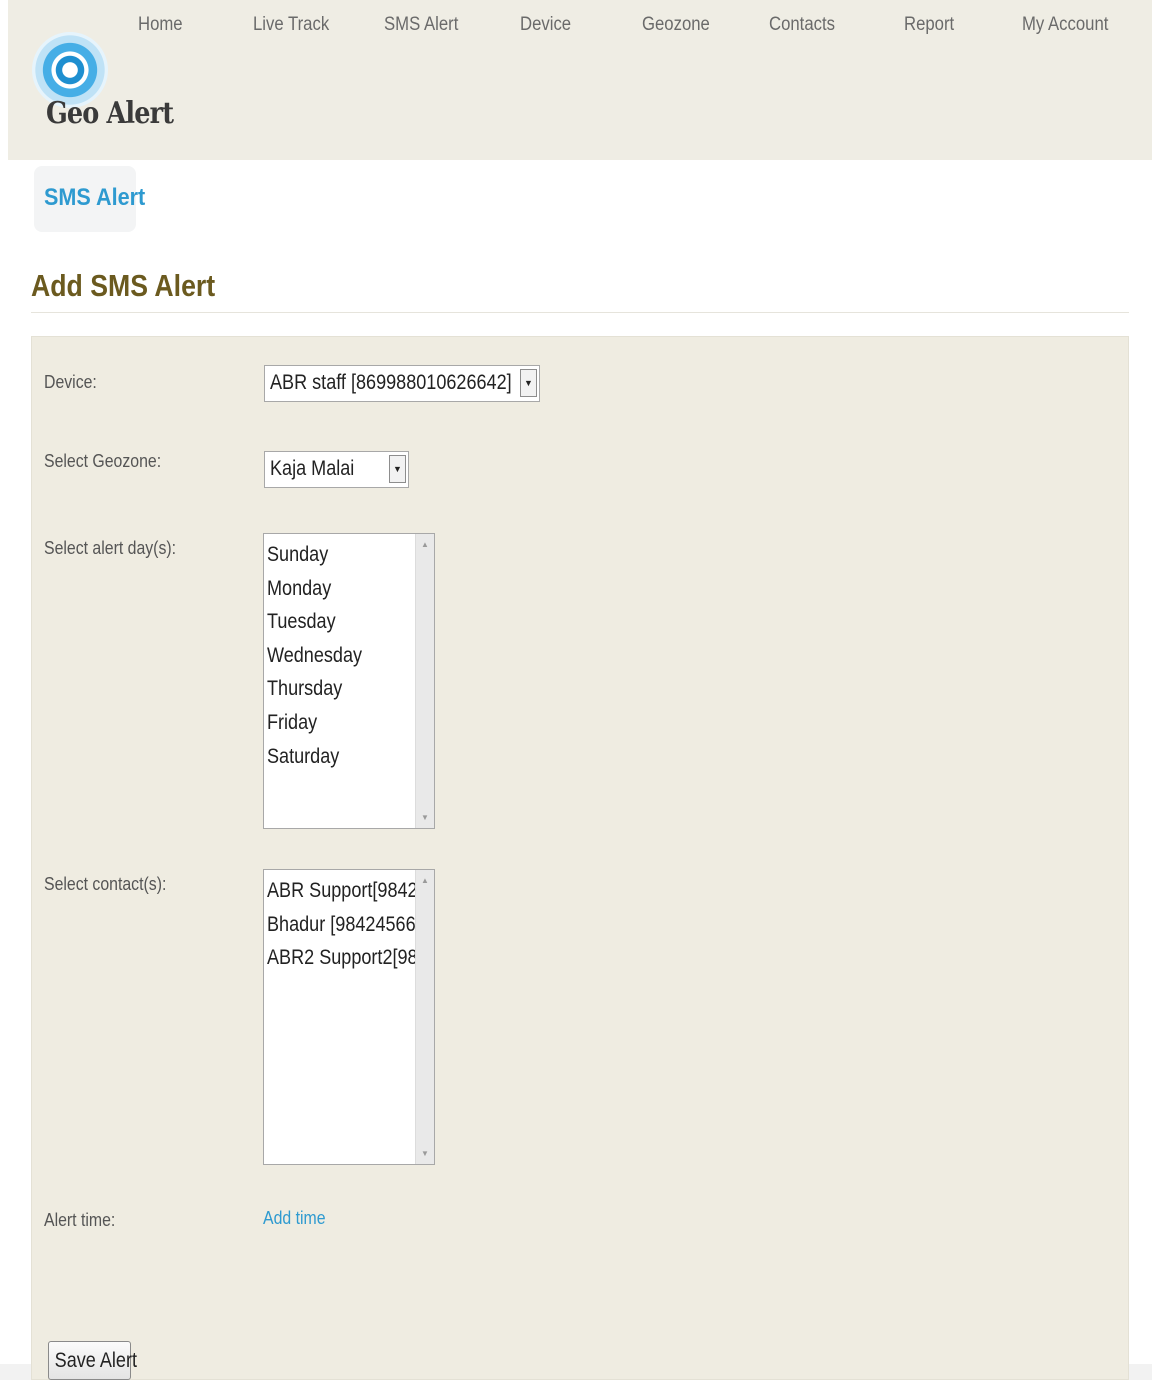 This screenshot has height=1380, width=1152. I want to click on title-divider, so click(580, 312).